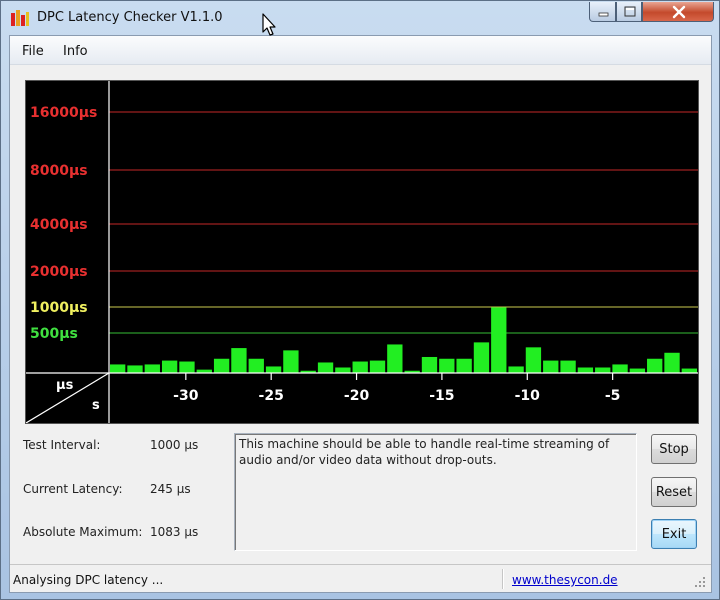 Image resolution: width=720 pixels, height=600 pixels. I want to click on absolute-maximum-label: Absolute Maximum:, so click(83, 532).